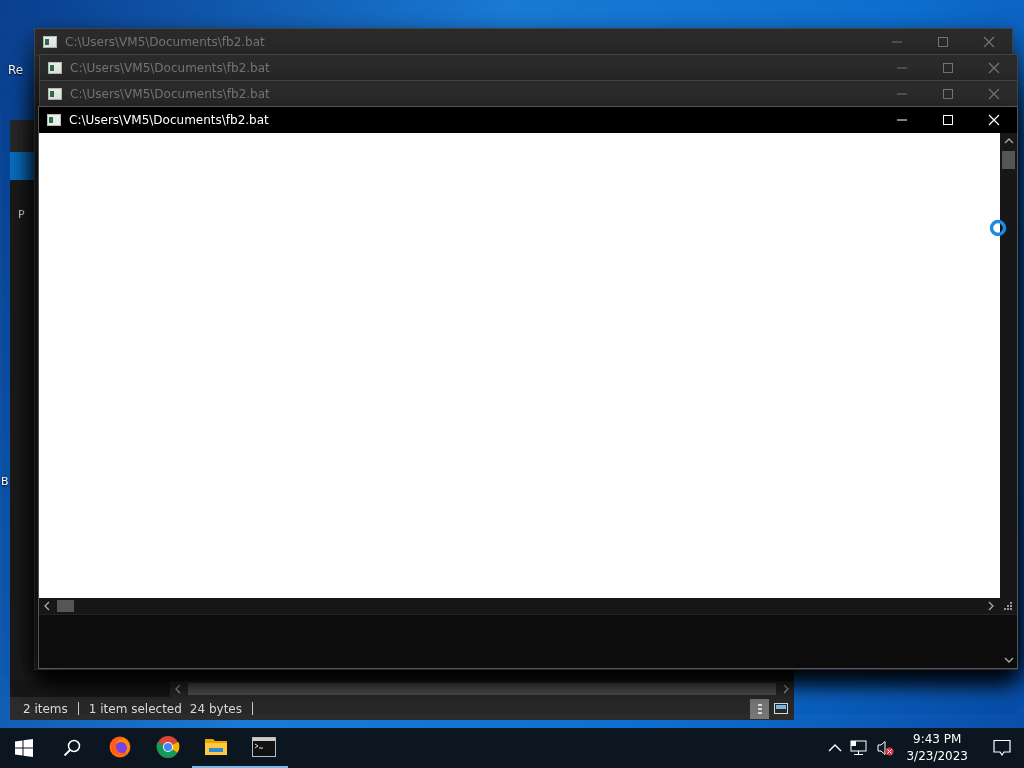 This screenshot has width=1024, height=768. What do you see at coordinates (780, 708) in the screenshot?
I see `thumbnail-icon` at bounding box center [780, 708].